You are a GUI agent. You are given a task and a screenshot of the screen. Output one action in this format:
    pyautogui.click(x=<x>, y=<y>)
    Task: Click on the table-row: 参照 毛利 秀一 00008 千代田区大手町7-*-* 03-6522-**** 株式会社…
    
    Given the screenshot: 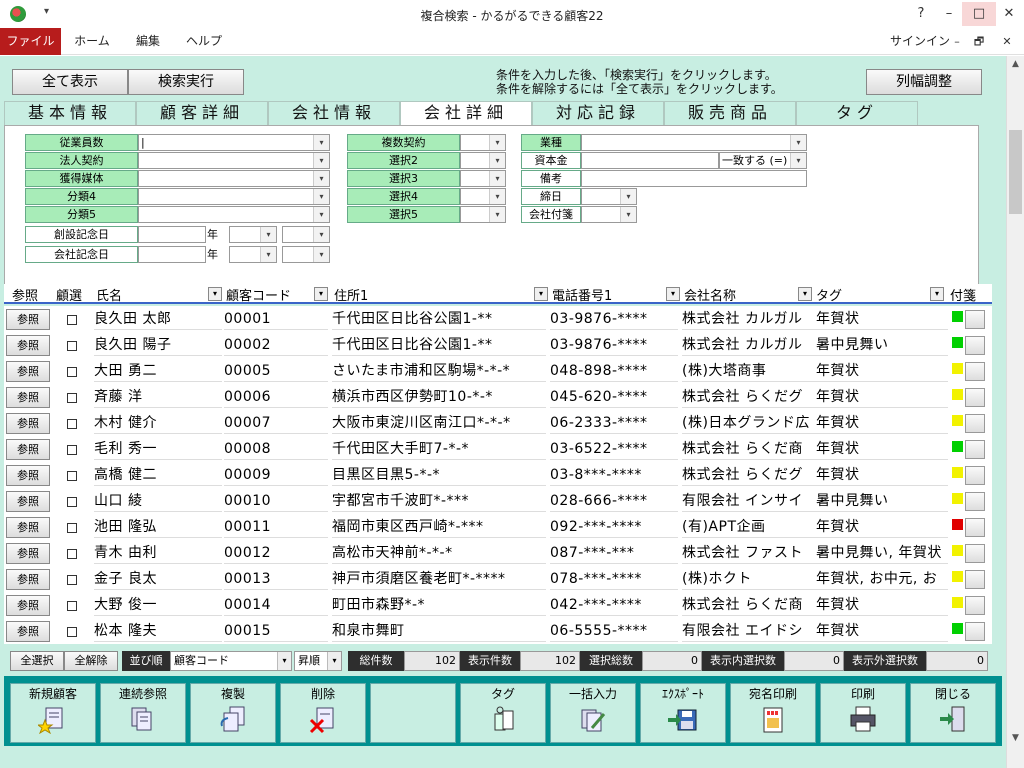 What is the action you would take?
    pyautogui.click(x=498, y=449)
    